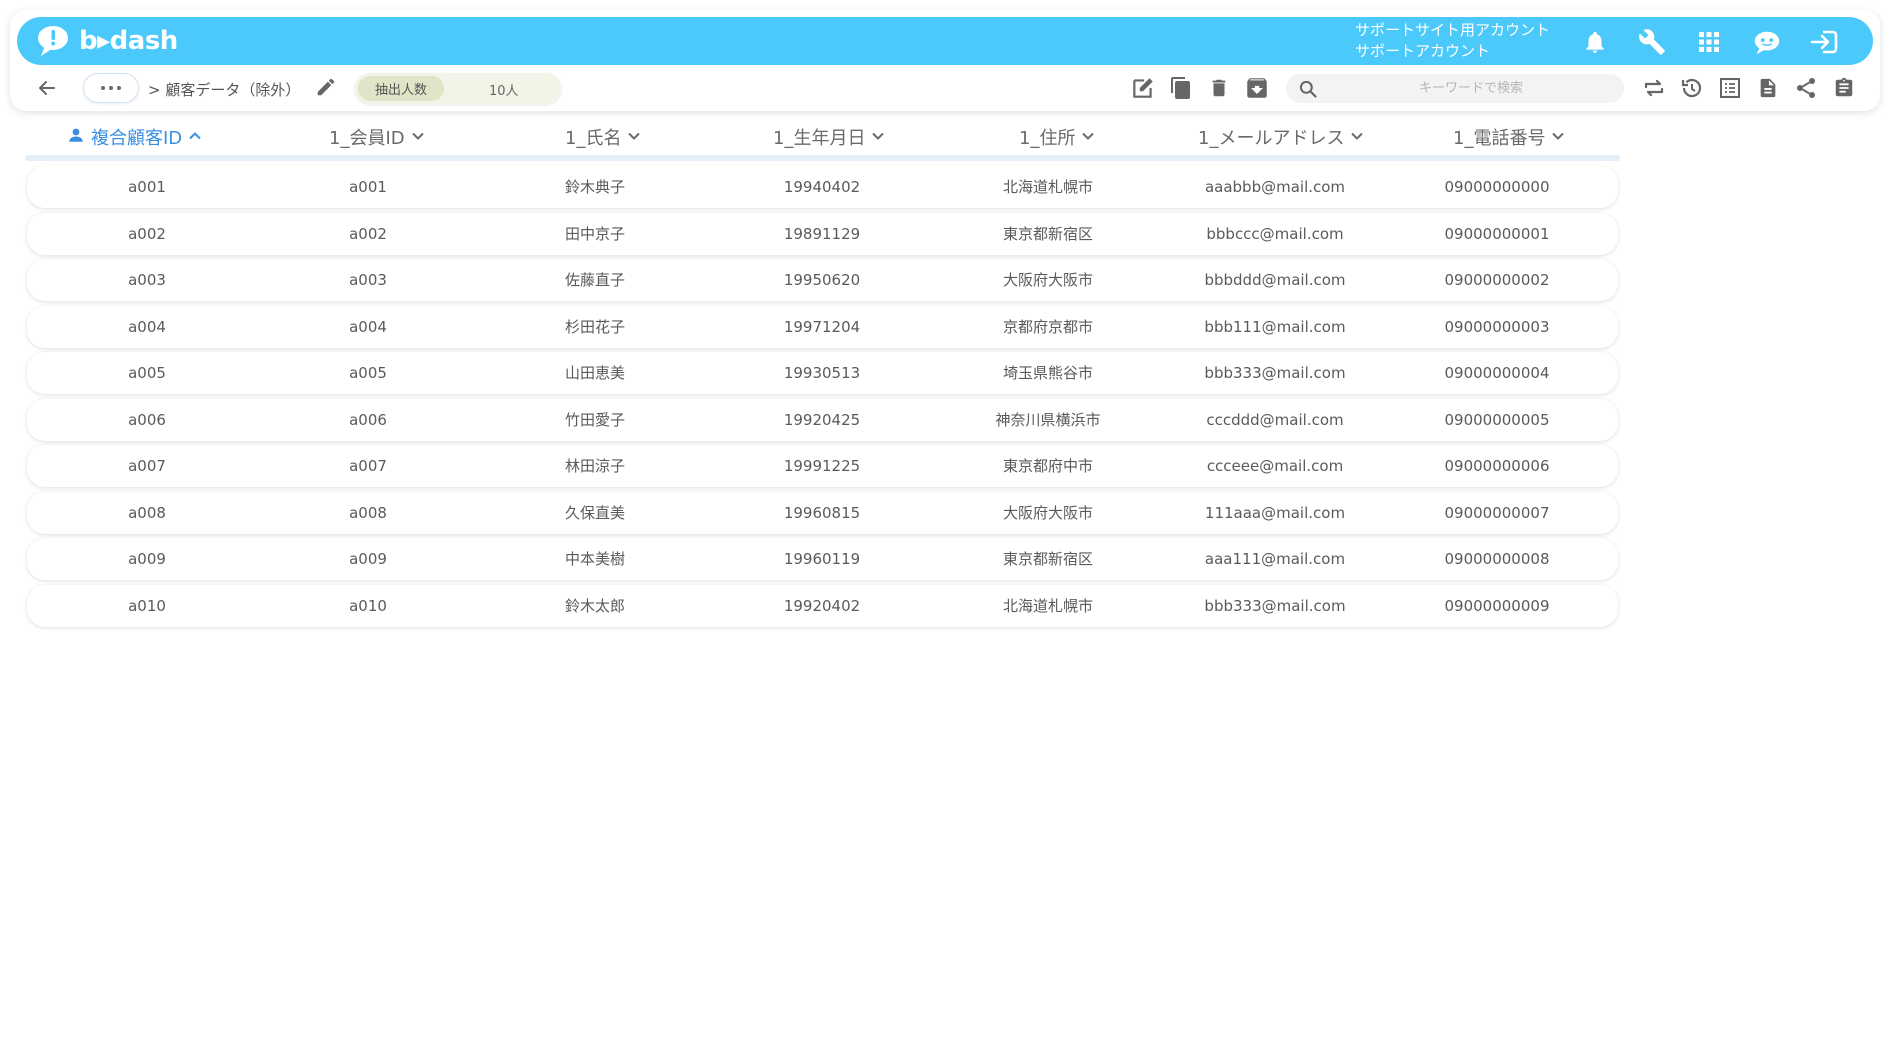 The image size is (1890, 1063). What do you see at coordinates (829, 137) in the screenshot?
I see `column-header: 1_生年月日` at bounding box center [829, 137].